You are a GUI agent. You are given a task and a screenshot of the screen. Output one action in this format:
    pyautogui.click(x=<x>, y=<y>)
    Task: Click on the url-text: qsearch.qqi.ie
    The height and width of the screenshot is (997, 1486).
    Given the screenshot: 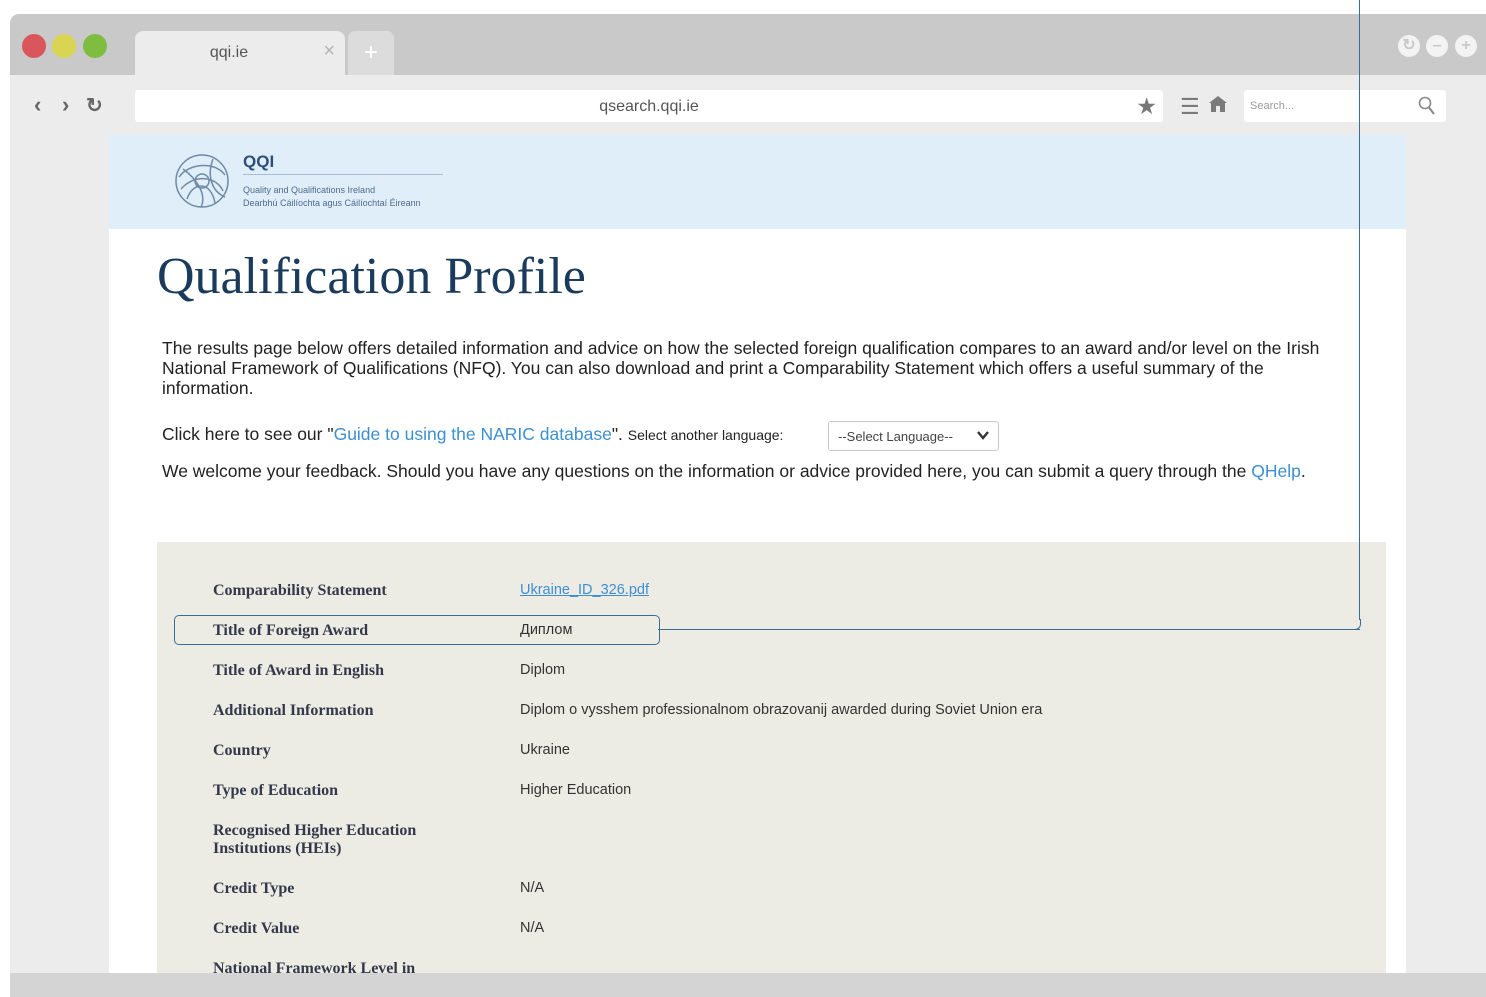 What is the action you would take?
    pyautogui.click(x=649, y=106)
    